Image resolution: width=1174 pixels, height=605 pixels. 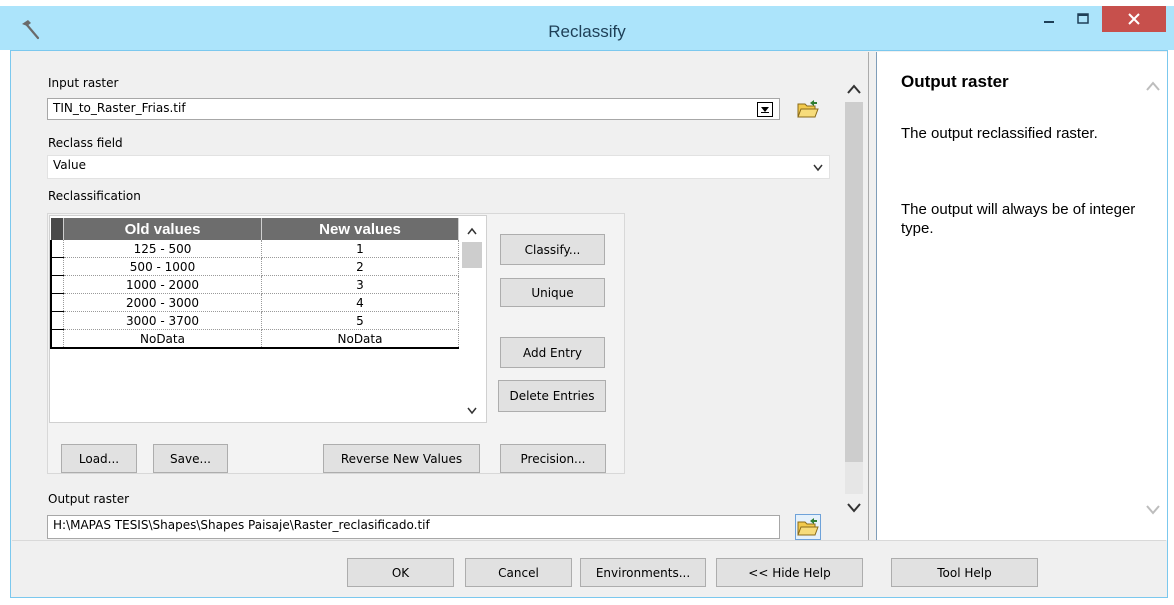 I want to click on title-bar: Reclassify, so click(x=587, y=28).